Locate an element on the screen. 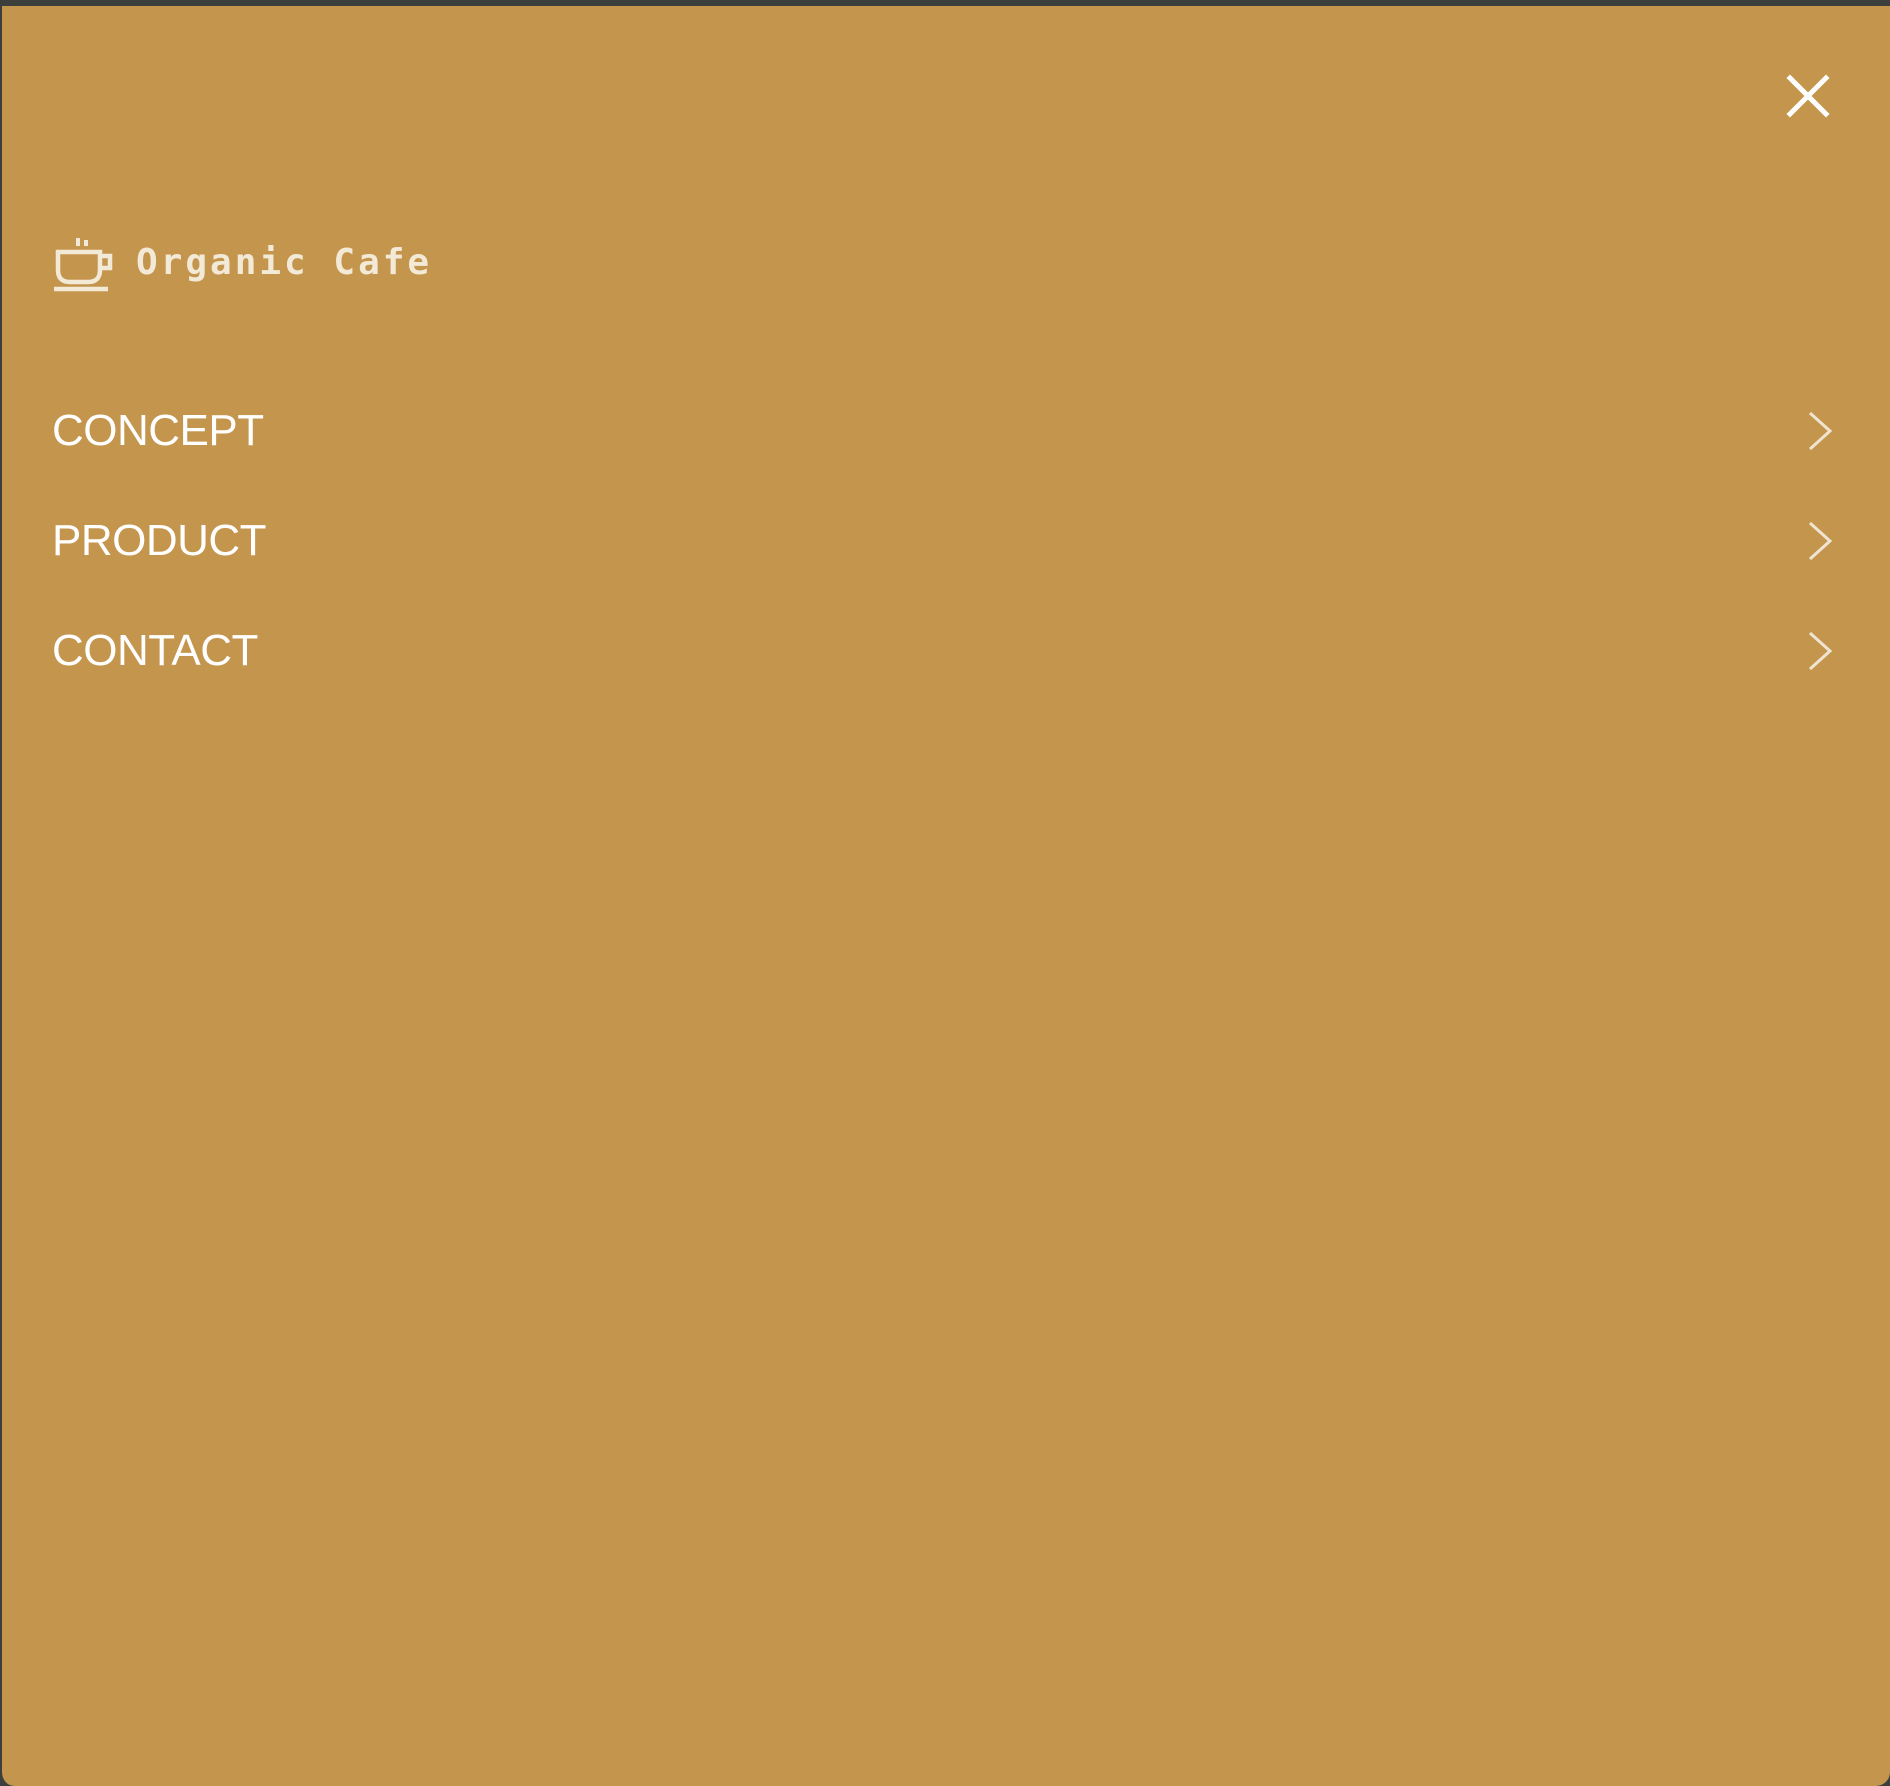 The width and height of the screenshot is (1890, 1786). coffee-cup-icon is located at coordinates (84, 263).